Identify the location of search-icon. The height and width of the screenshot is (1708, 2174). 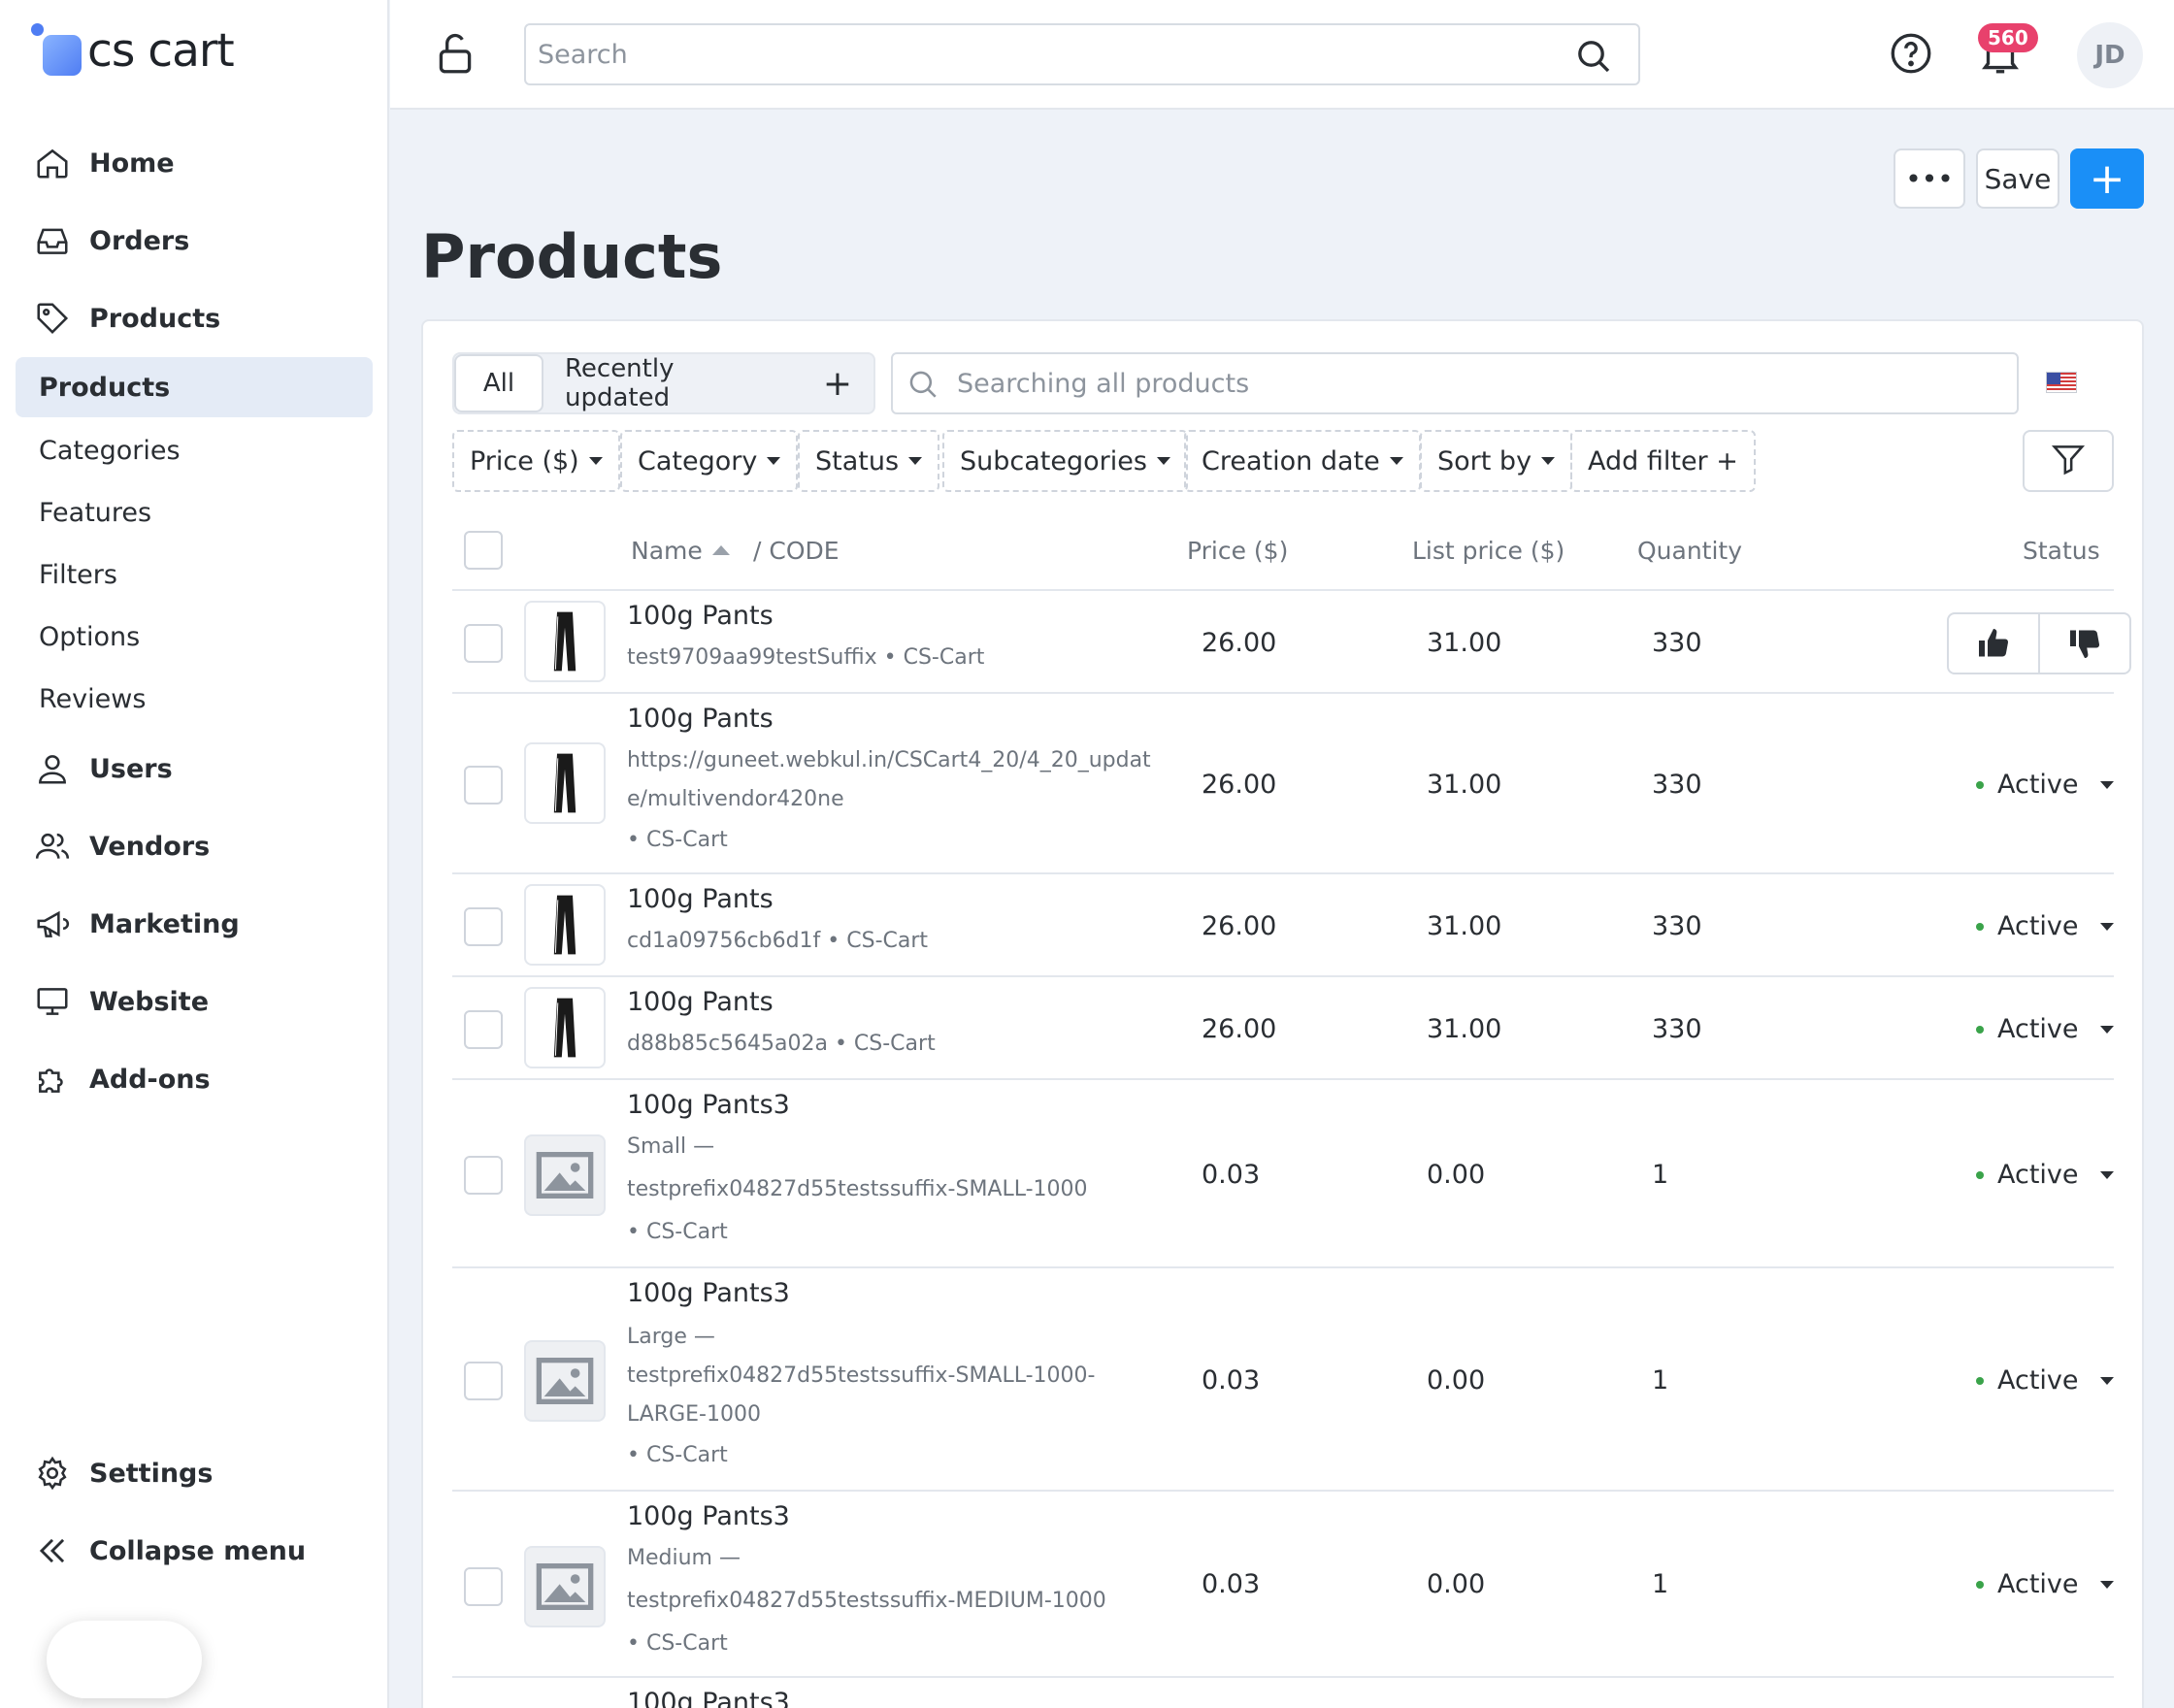
(1593, 56).